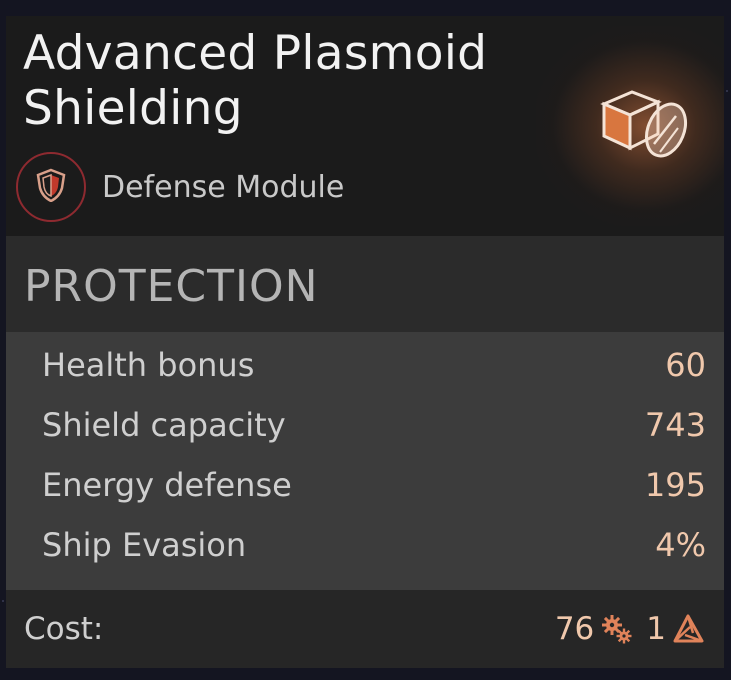  I want to click on item-title: Advanced Plasmoid Shielding, so click(255, 81).